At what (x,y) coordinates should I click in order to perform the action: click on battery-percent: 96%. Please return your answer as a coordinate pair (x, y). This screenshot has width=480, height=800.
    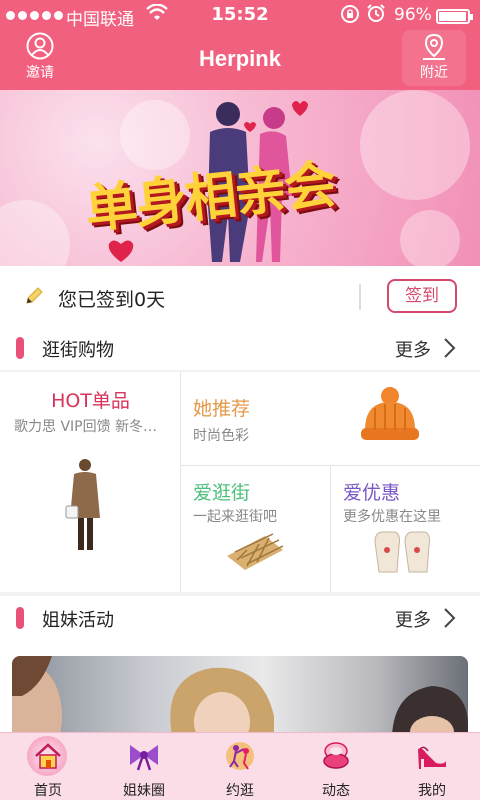
    Looking at the image, I should click on (413, 15).